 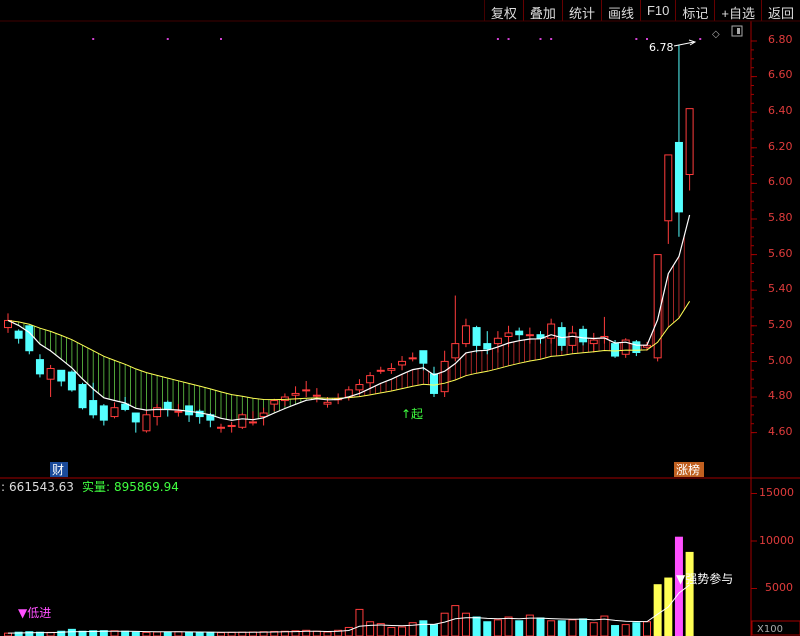 I want to click on diamond-icon: ◇, so click(x=716, y=34).